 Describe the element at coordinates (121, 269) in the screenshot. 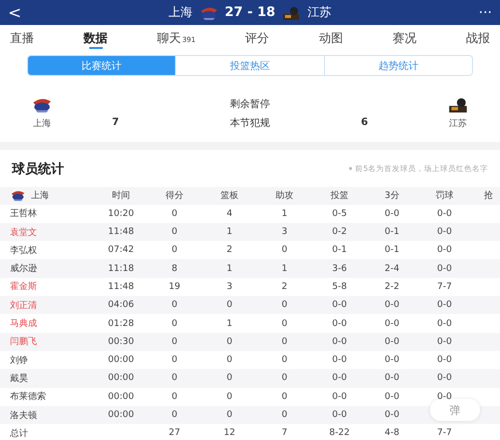

I see `table-cell-text: 11:18` at that location.